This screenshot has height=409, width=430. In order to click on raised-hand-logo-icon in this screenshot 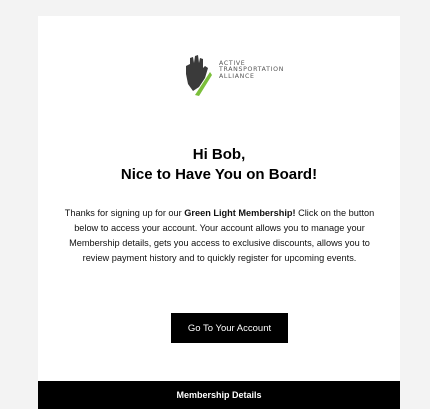, I will do `click(198, 75)`.